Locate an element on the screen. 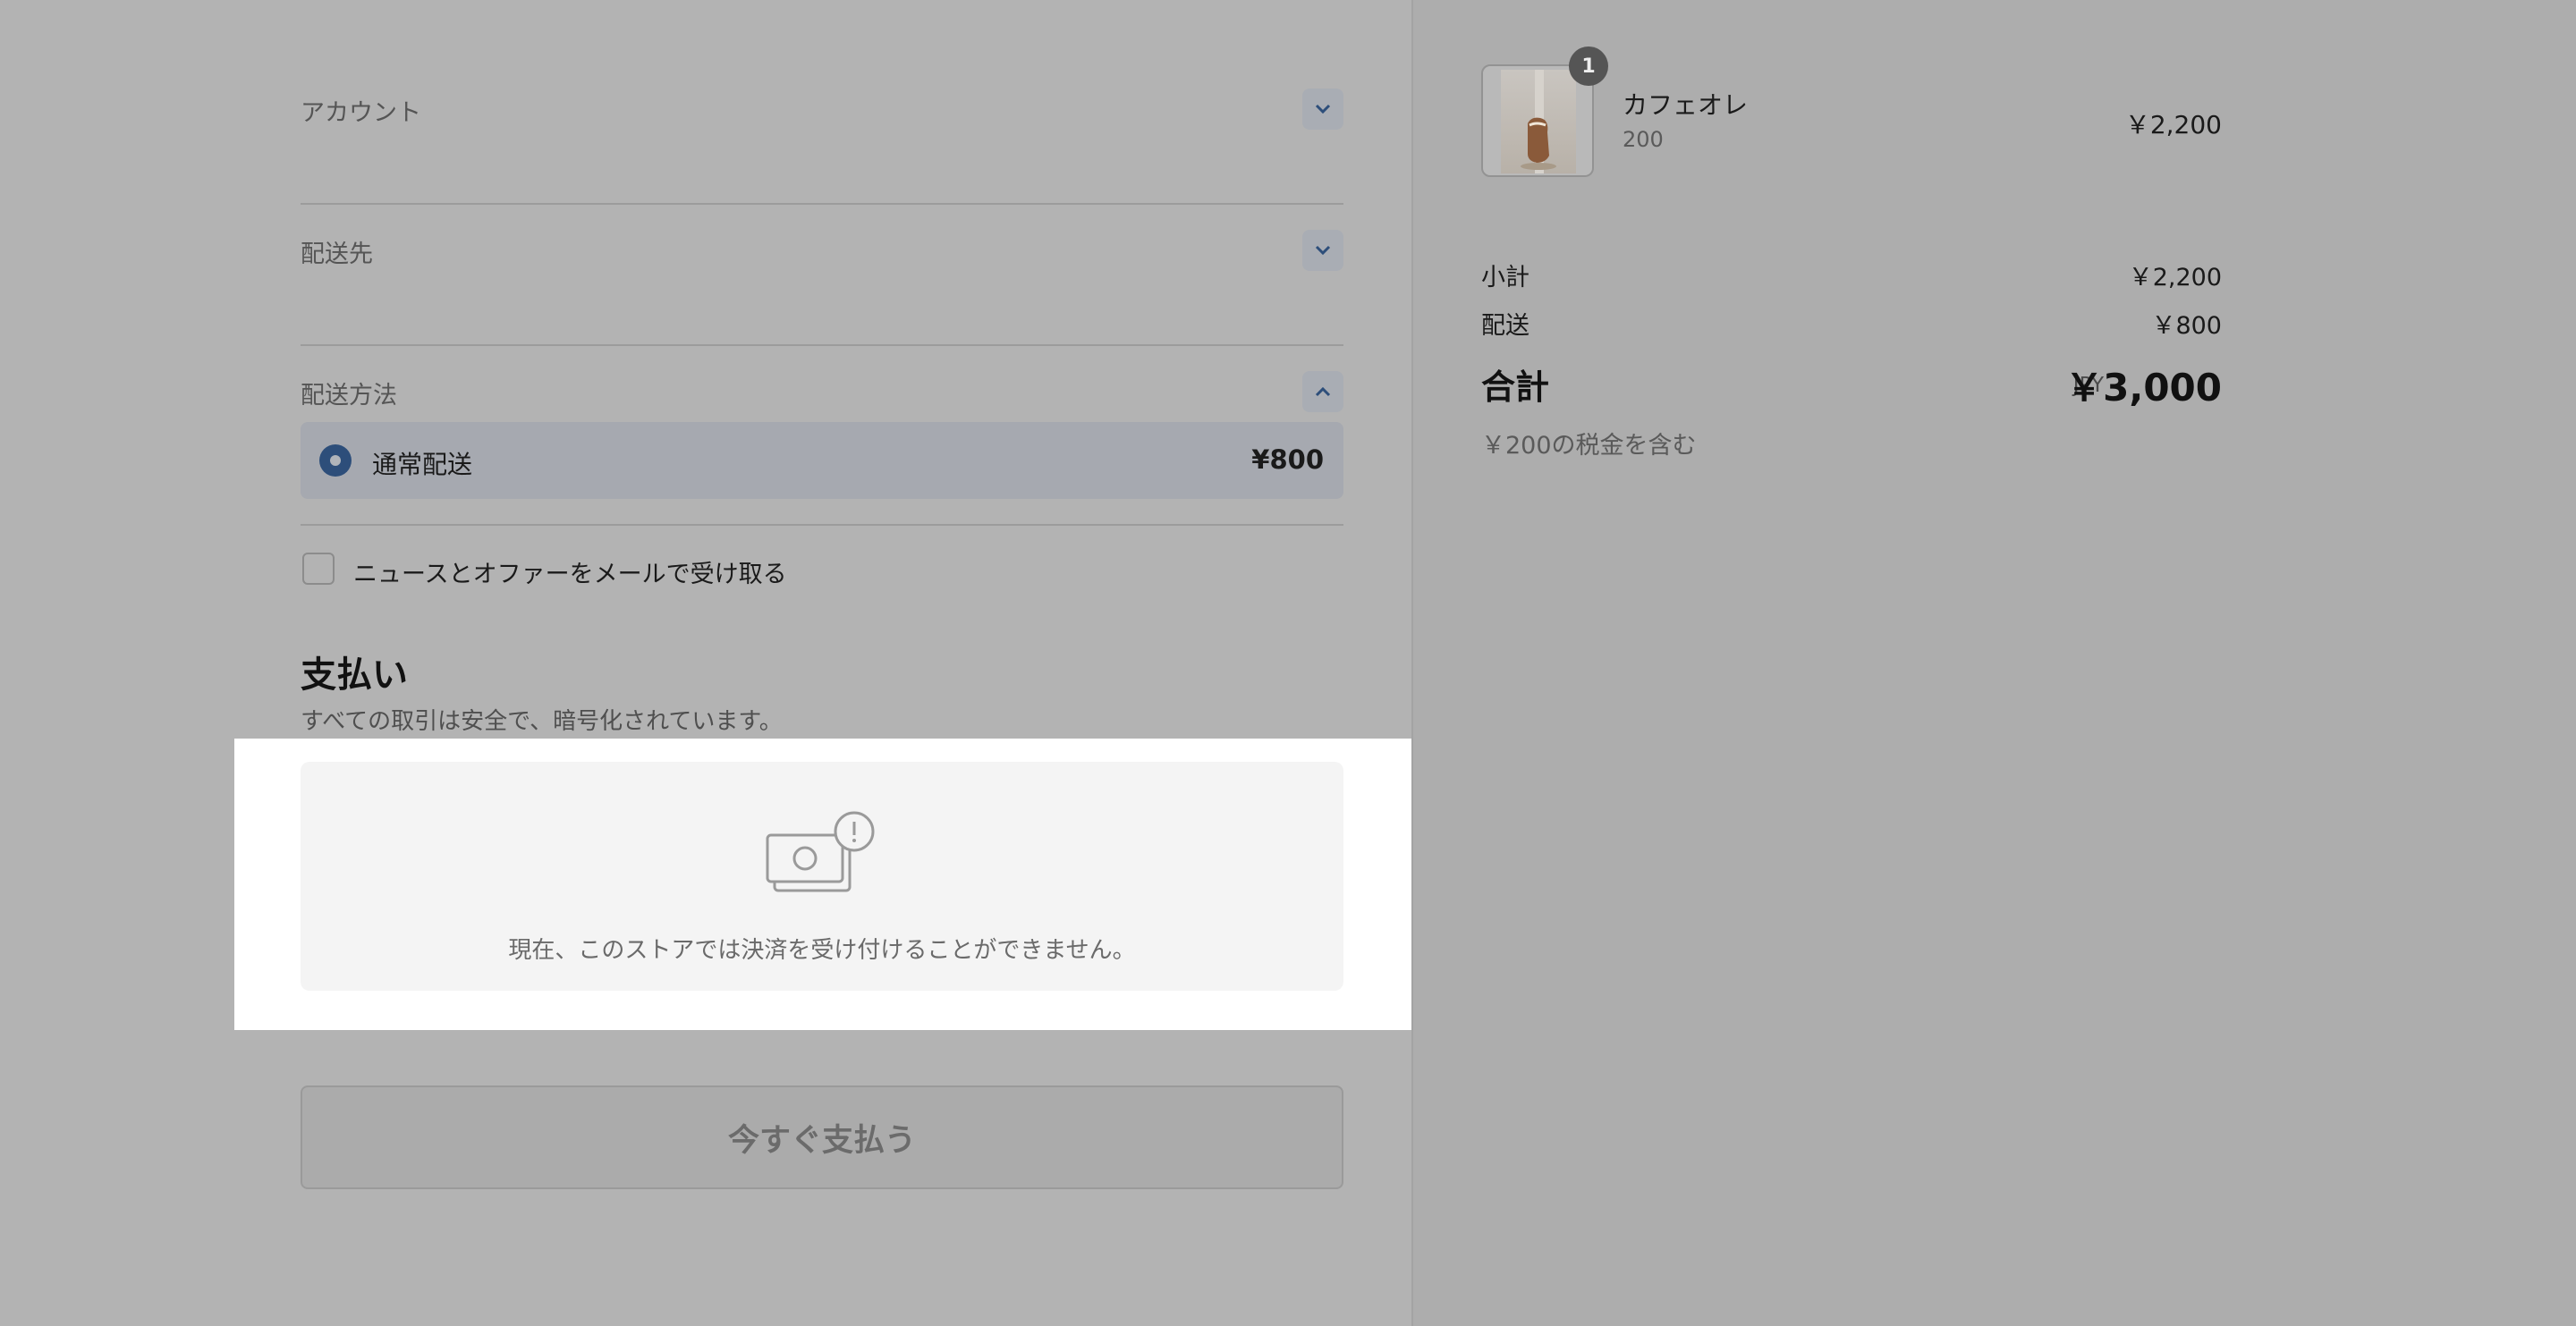 The height and width of the screenshot is (1326, 2576). subtotal-label: 小計 is located at coordinates (1505, 277).